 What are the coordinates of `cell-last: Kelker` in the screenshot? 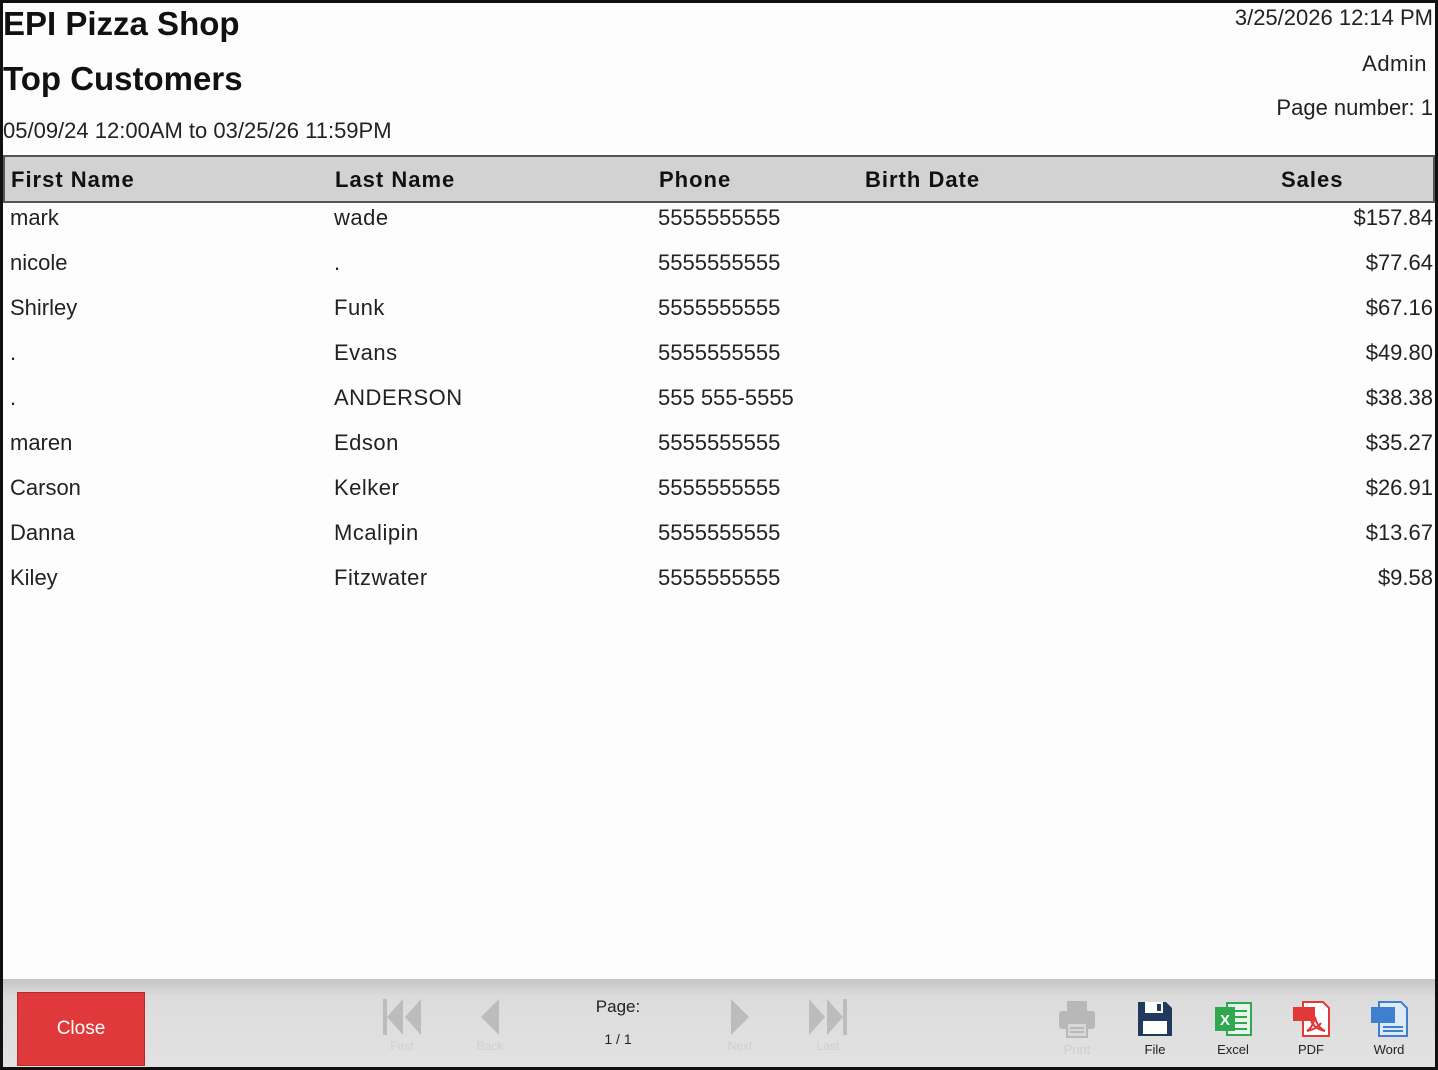 It's located at (367, 487).